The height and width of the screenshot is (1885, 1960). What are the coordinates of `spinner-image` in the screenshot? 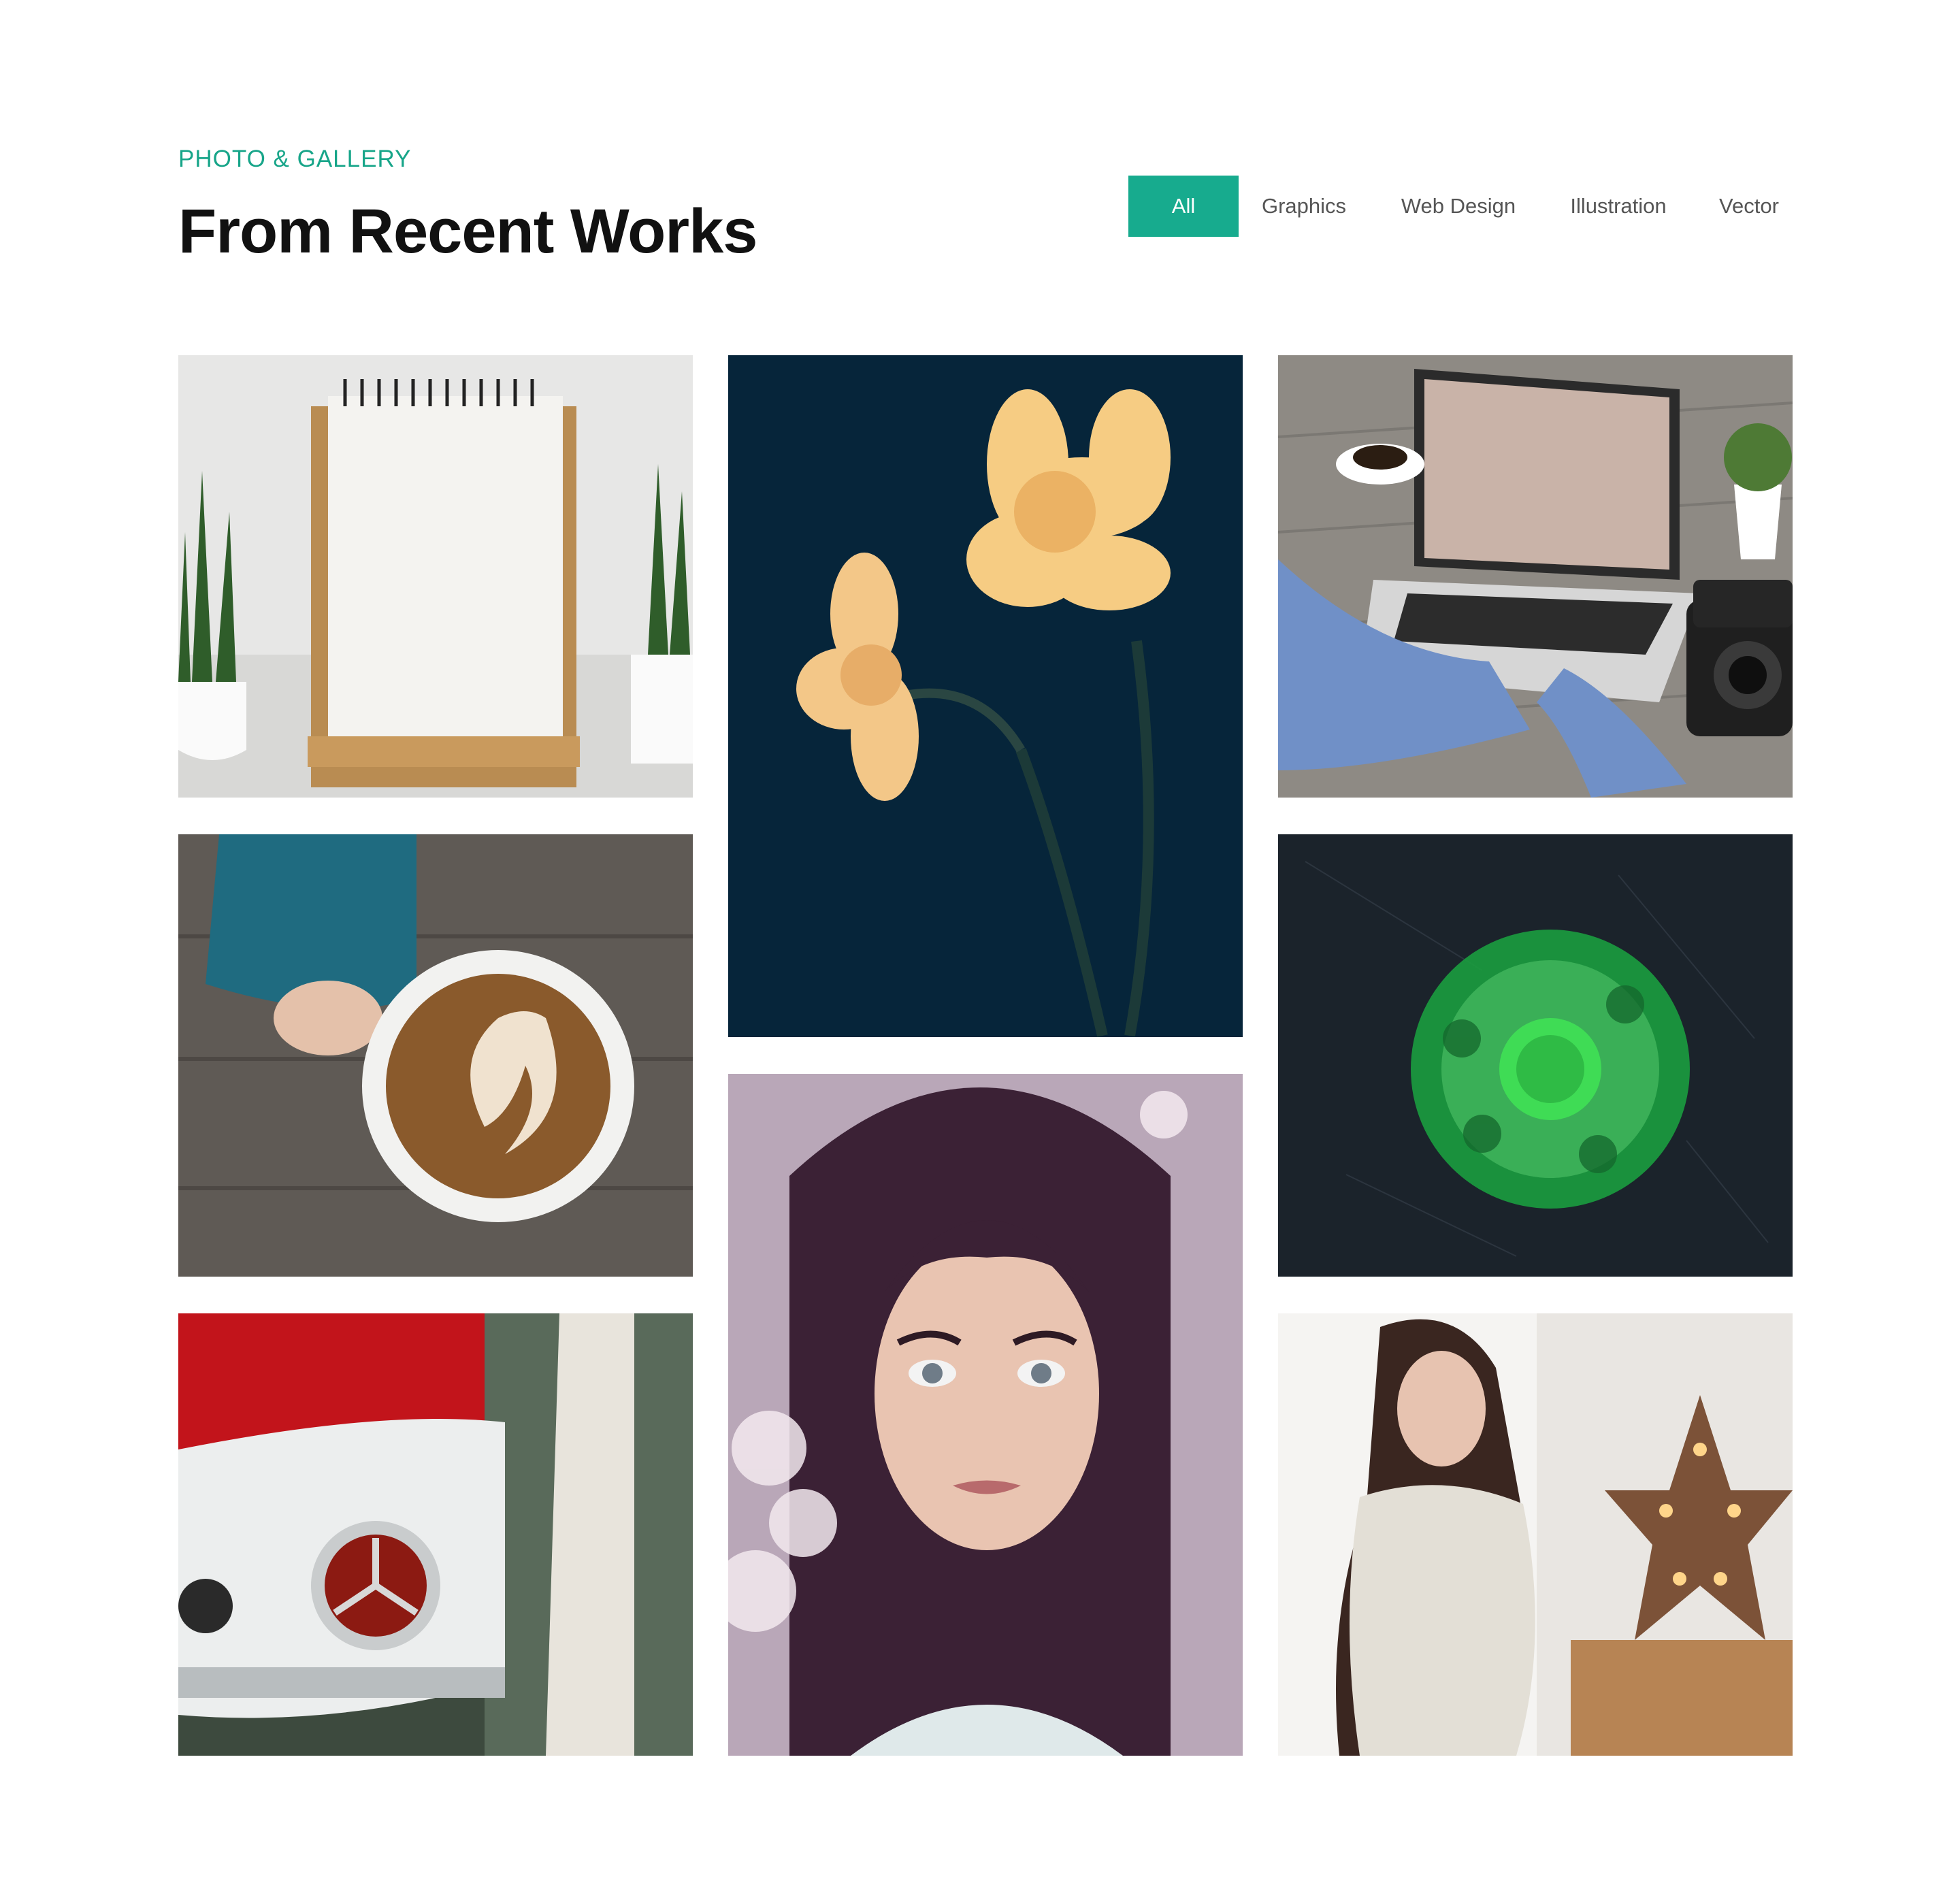 It's located at (1535, 1055).